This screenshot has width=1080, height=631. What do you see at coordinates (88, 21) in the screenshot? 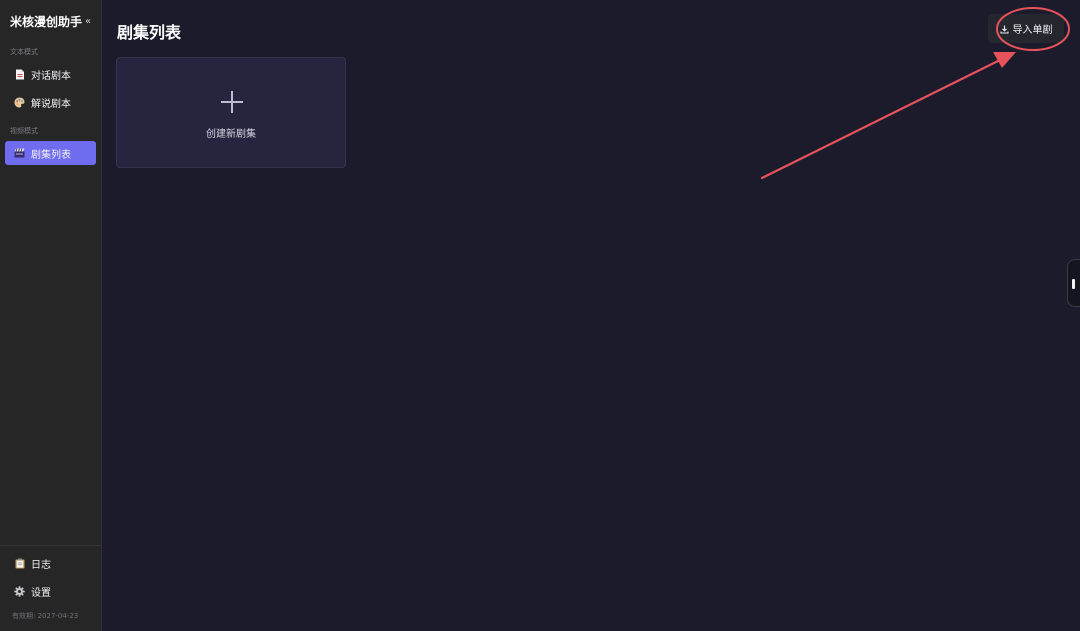
I see `collapse-sidebar-icon: «` at bounding box center [88, 21].